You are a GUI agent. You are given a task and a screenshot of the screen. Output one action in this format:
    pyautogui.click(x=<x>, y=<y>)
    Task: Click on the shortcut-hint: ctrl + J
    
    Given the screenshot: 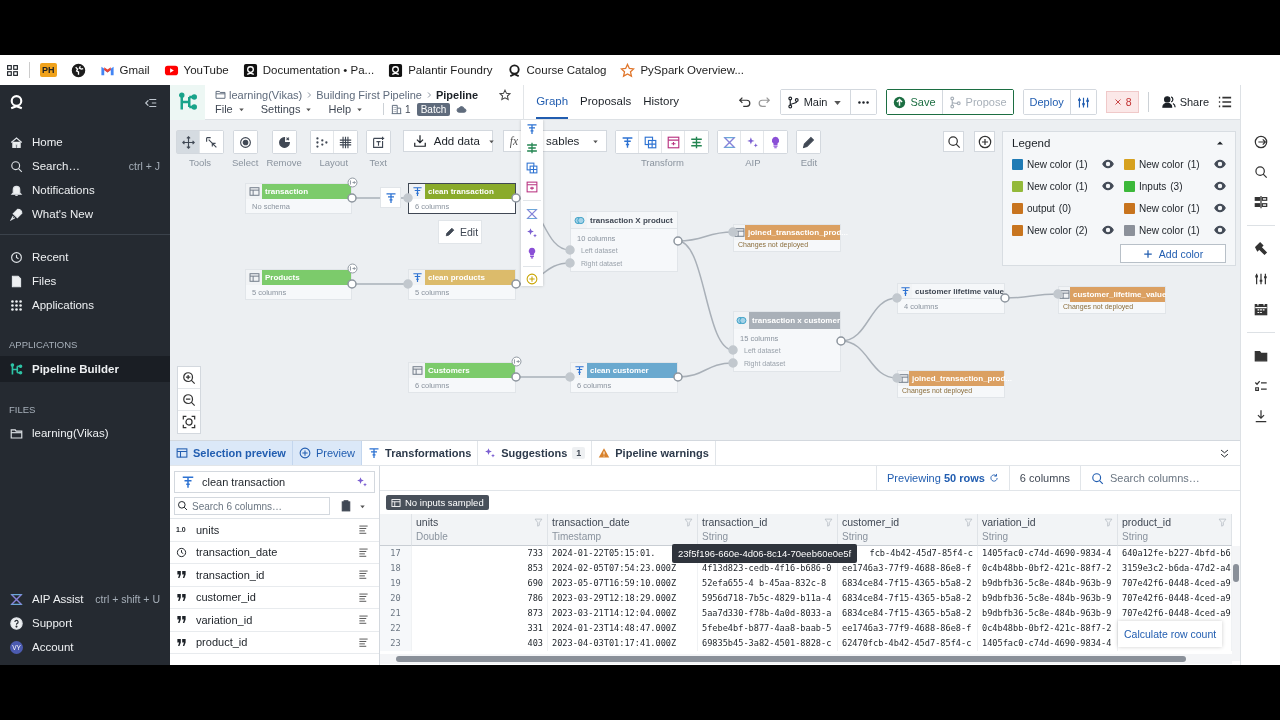 What is the action you would take?
    pyautogui.click(x=144, y=166)
    